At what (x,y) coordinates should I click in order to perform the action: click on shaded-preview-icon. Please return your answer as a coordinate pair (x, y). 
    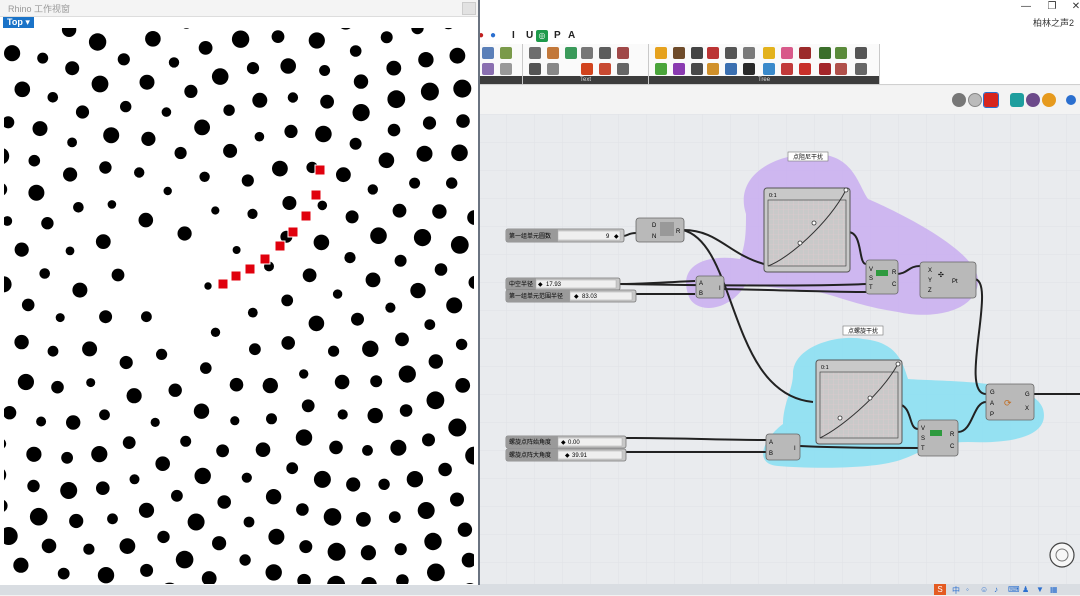
    Looking at the image, I should click on (991, 100).